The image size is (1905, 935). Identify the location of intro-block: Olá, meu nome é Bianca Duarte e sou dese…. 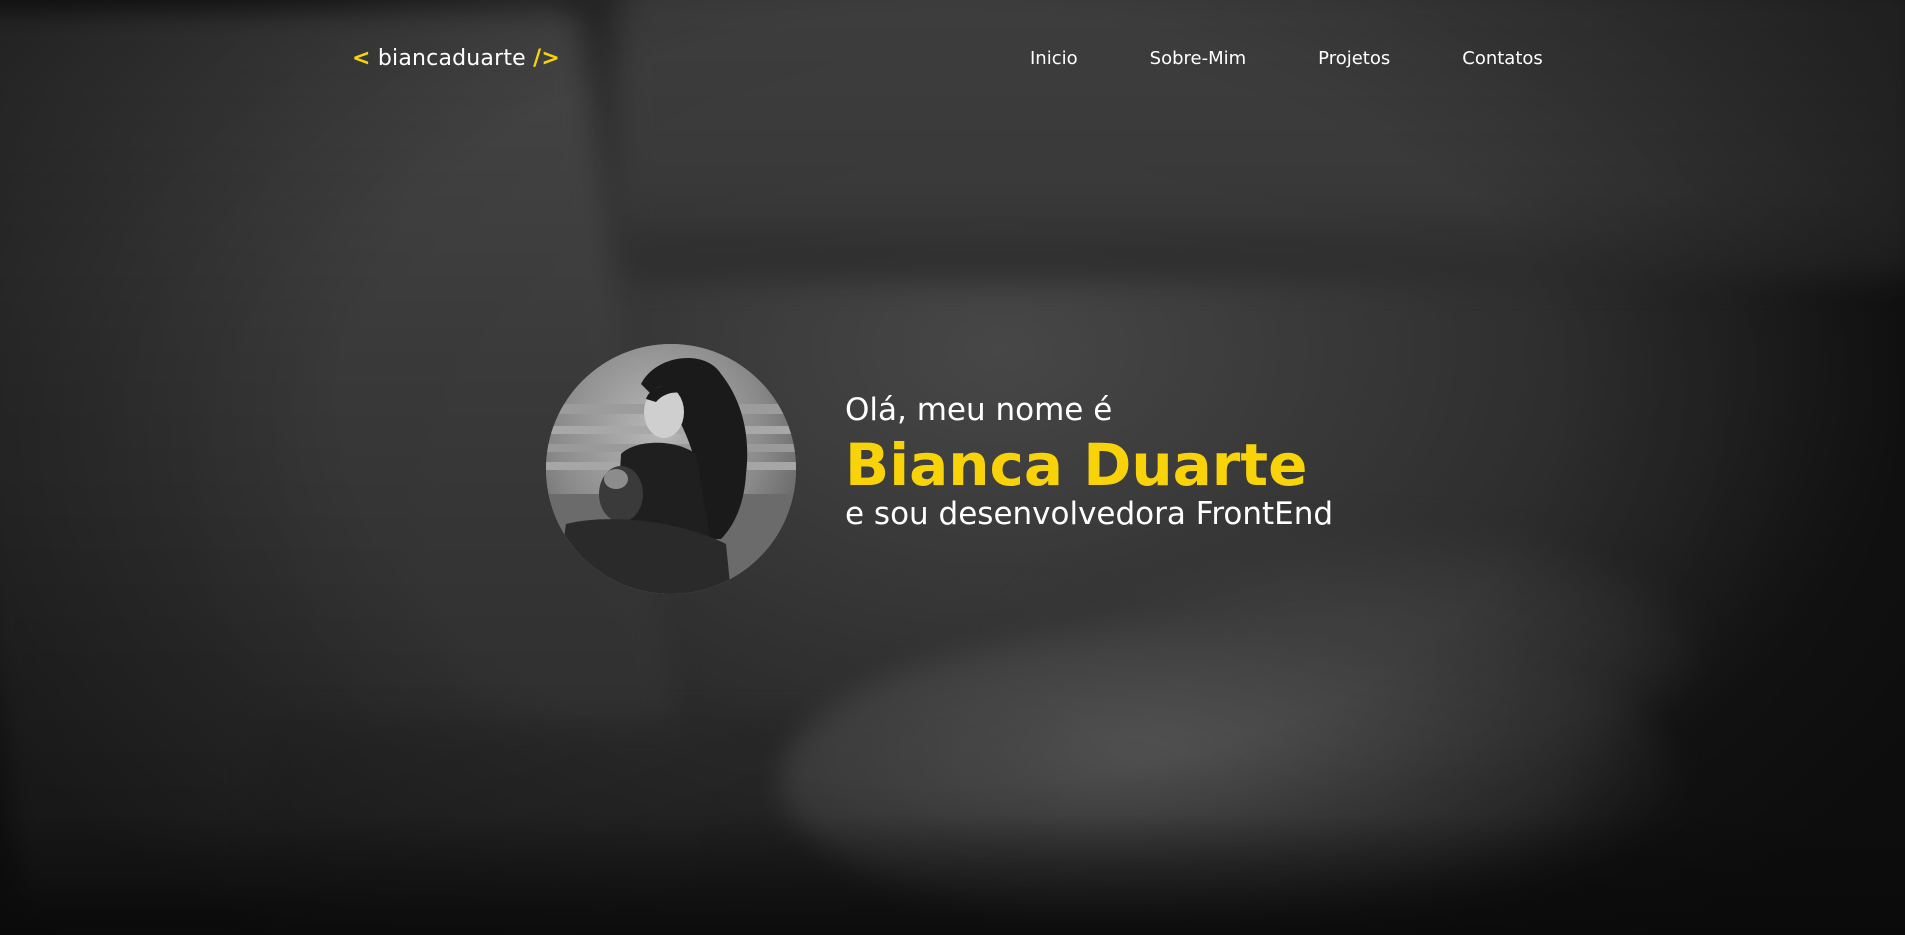
(1089, 462).